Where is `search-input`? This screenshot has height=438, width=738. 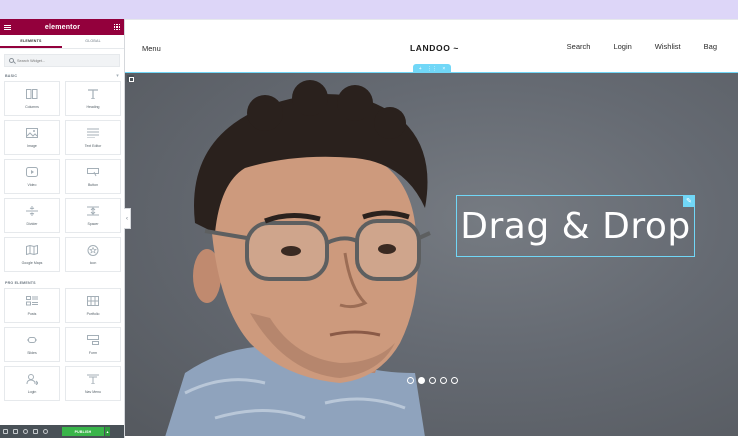 search-input is located at coordinates (62, 60).